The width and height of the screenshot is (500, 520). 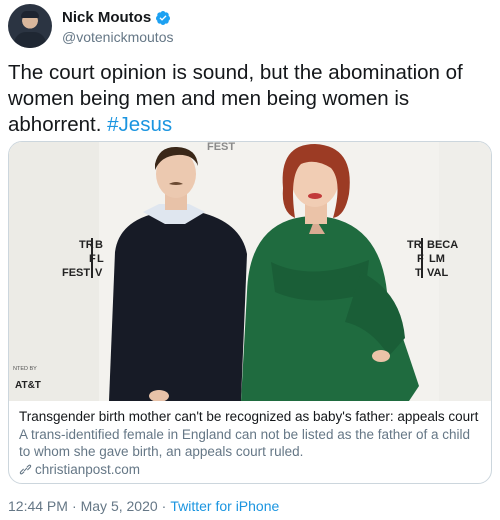 What do you see at coordinates (437, 259) in the screenshot?
I see `backdrop-right-logo-4: LM` at bounding box center [437, 259].